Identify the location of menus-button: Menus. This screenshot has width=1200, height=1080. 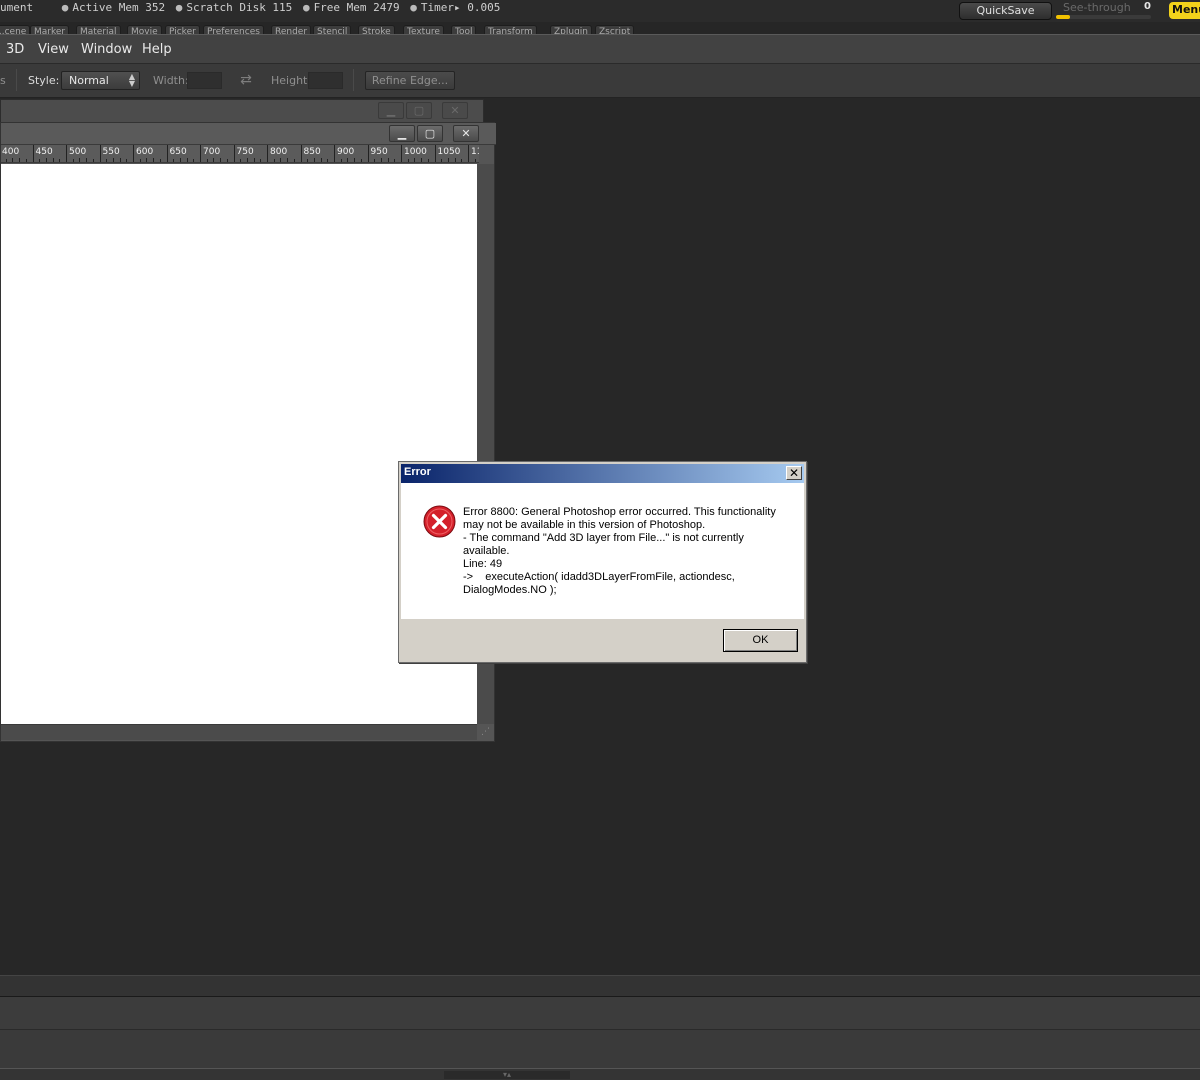
(1184, 10).